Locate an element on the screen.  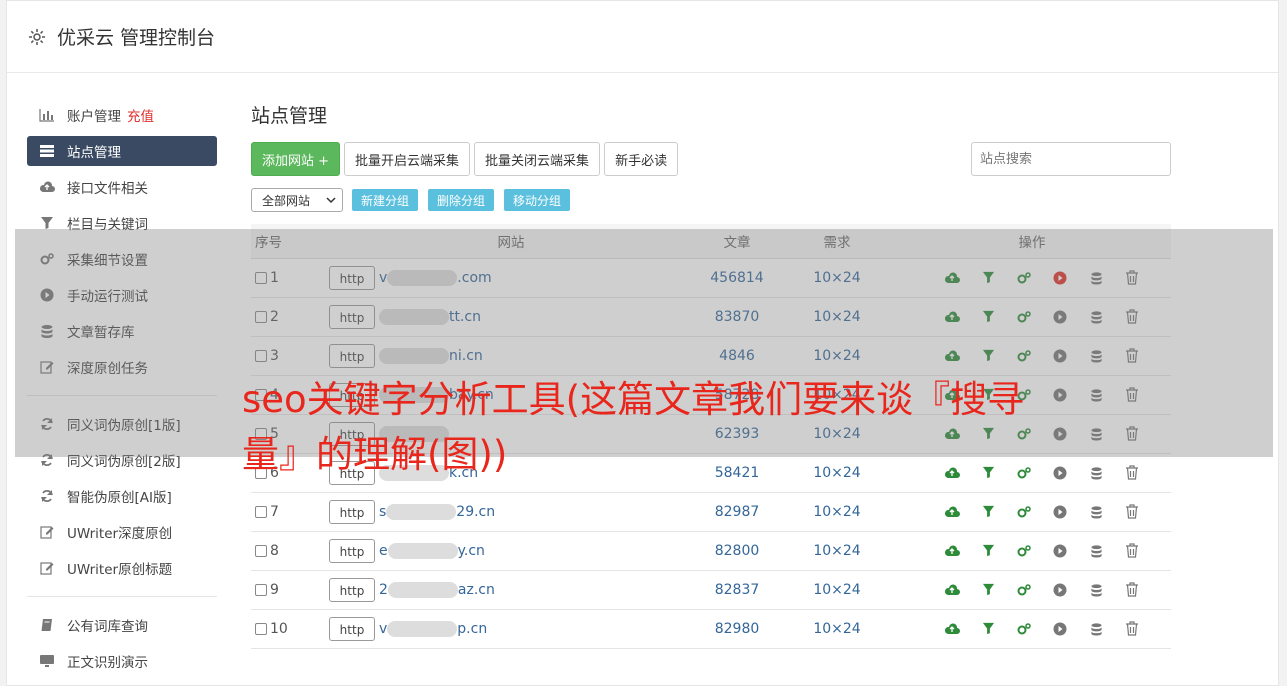
row-no-cell: 8 is located at coordinates (290, 551).